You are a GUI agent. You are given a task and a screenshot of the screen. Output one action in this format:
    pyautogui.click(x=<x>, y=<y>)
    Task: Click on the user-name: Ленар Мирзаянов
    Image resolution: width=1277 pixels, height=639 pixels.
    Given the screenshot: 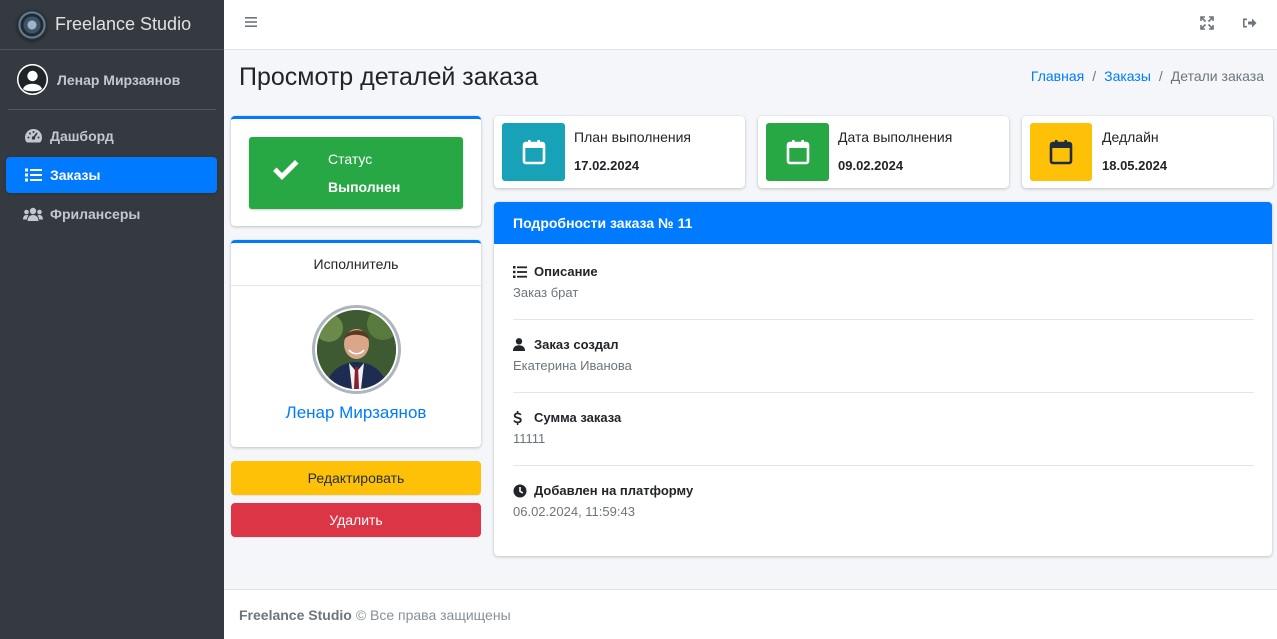 What is the action you would take?
    pyautogui.click(x=119, y=79)
    